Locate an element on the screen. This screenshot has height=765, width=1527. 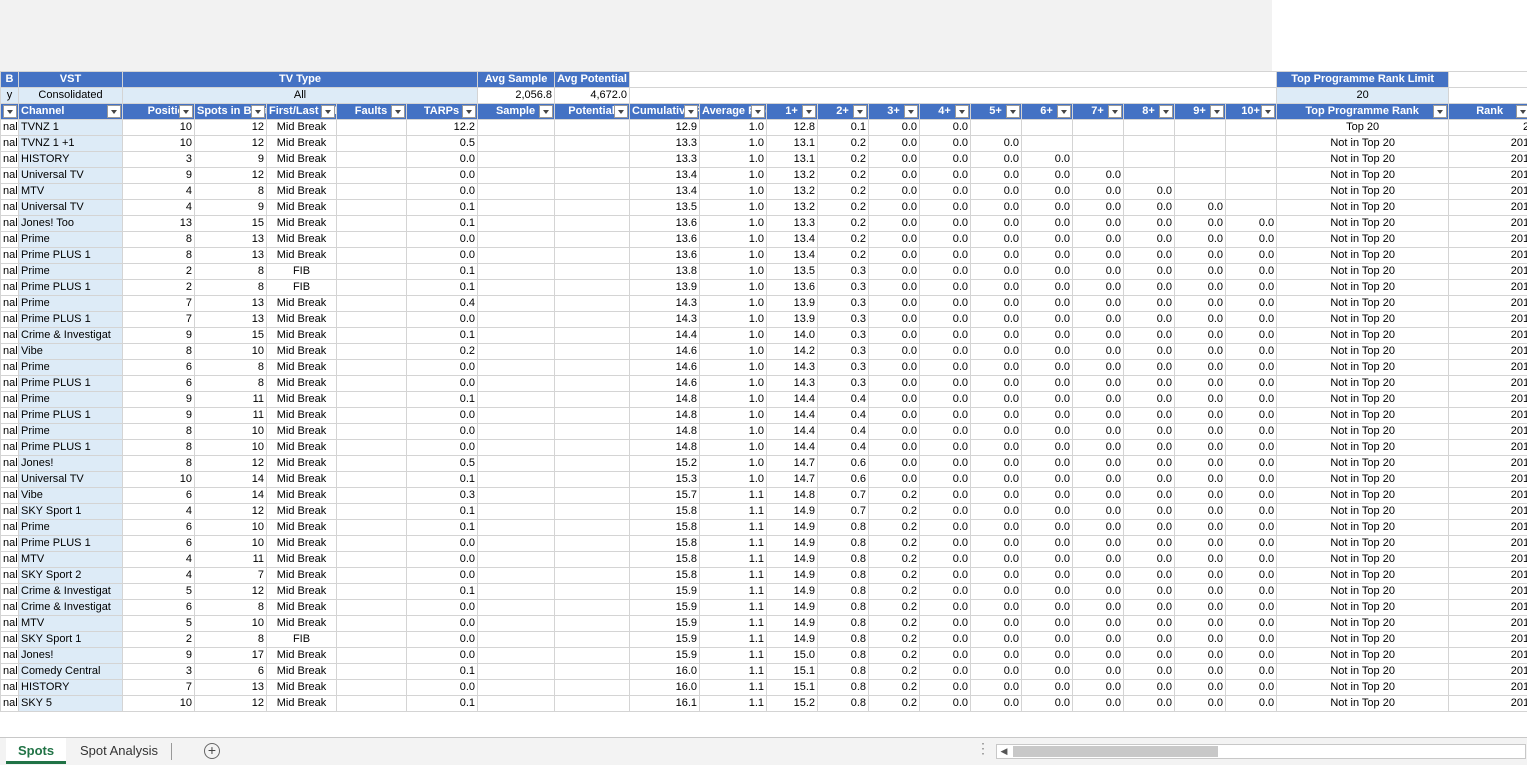
cell-spots: 11 is located at coordinates (230, 559).